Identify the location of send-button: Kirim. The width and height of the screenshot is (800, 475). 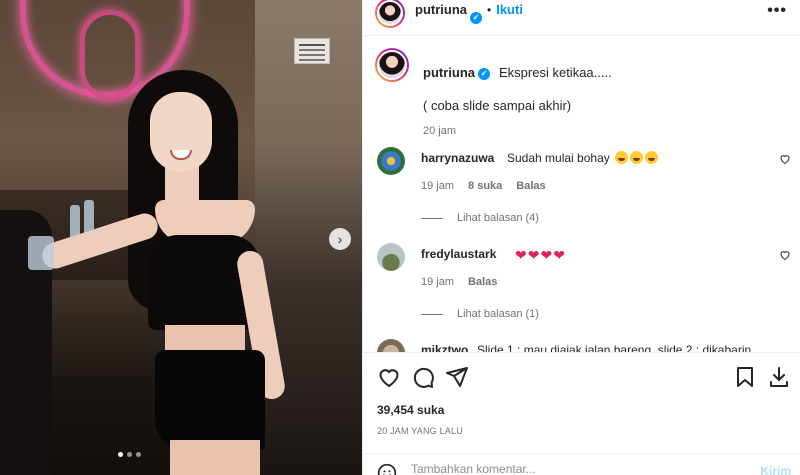
(775, 469).